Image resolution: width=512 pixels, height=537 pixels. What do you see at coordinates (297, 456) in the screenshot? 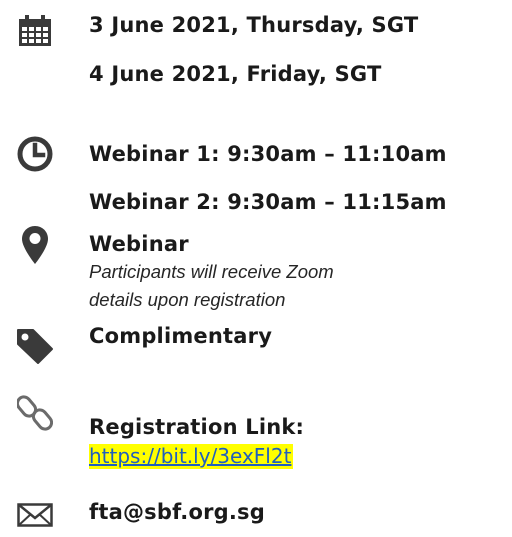
I see `registration-link-wrap: https://bit.ly/3exFl2t` at bounding box center [297, 456].